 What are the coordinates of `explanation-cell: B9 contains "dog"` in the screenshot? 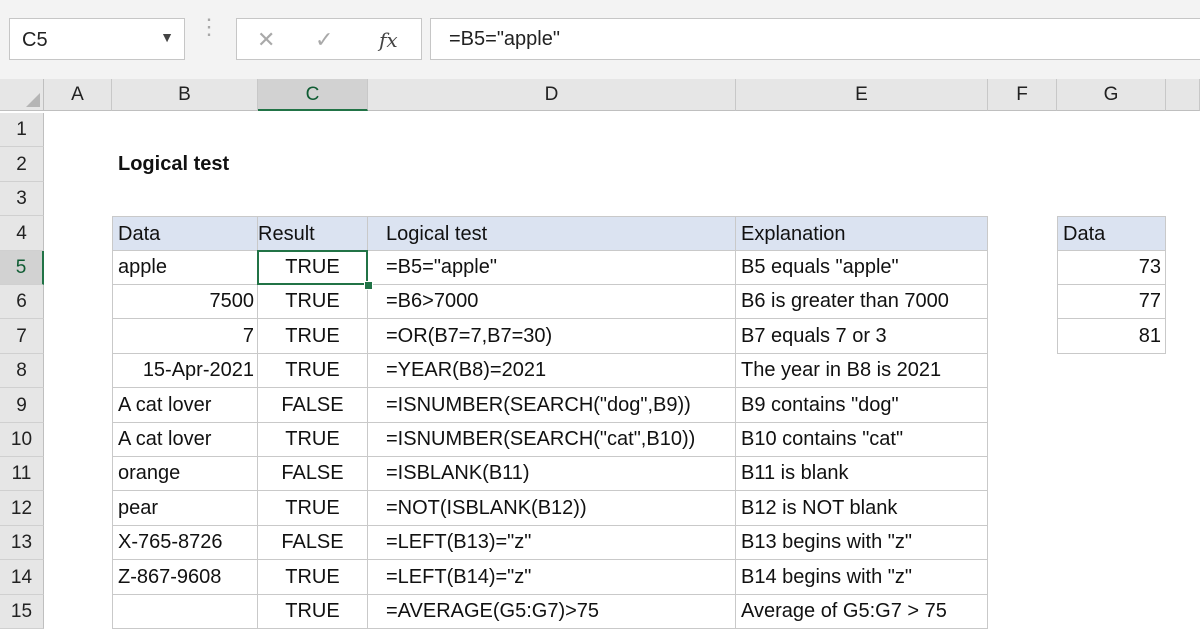 It's located at (862, 405).